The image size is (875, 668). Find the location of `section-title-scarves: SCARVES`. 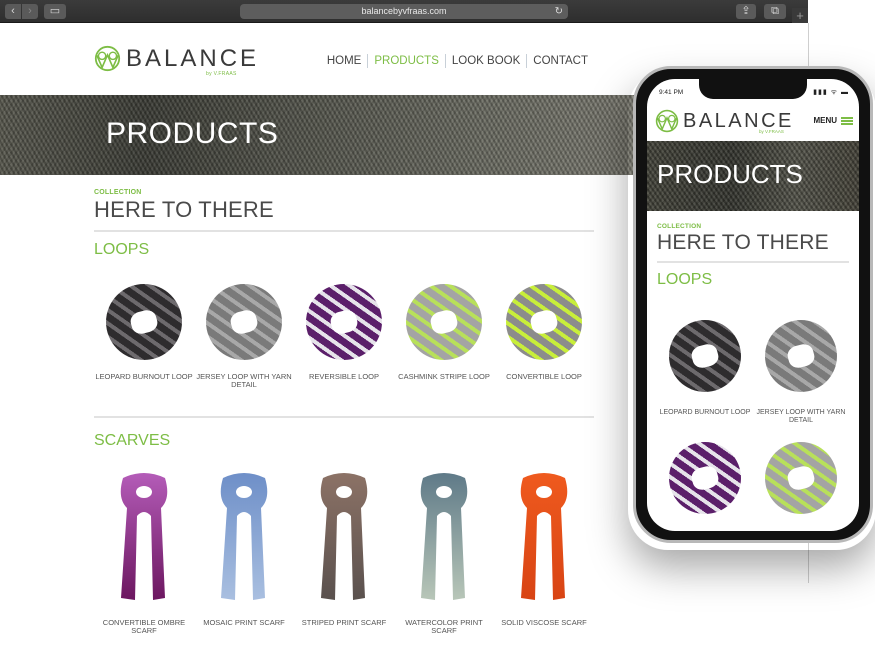

section-title-scarves: SCARVES is located at coordinates (132, 440).